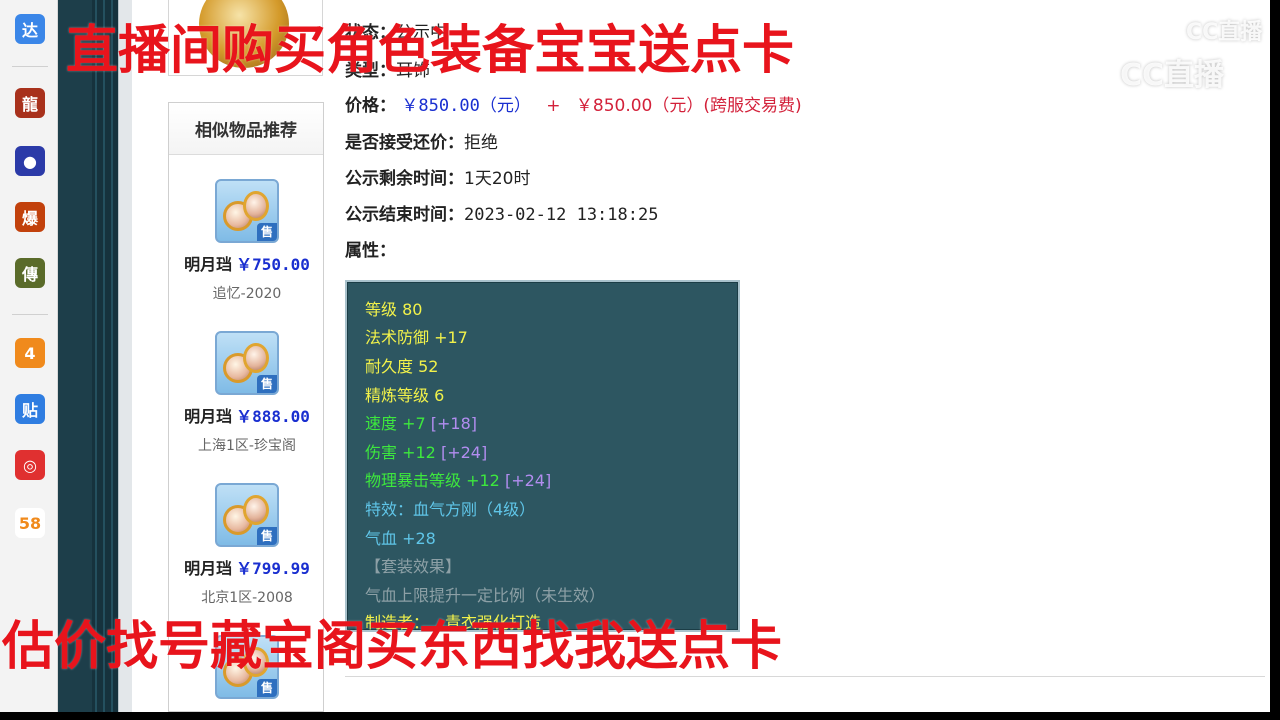 This screenshot has height=720, width=1280. What do you see at coordinates (400, 452) in the screenshot?
I see `attr-damage: 伤害 +12` at bounding box center [400, 452].